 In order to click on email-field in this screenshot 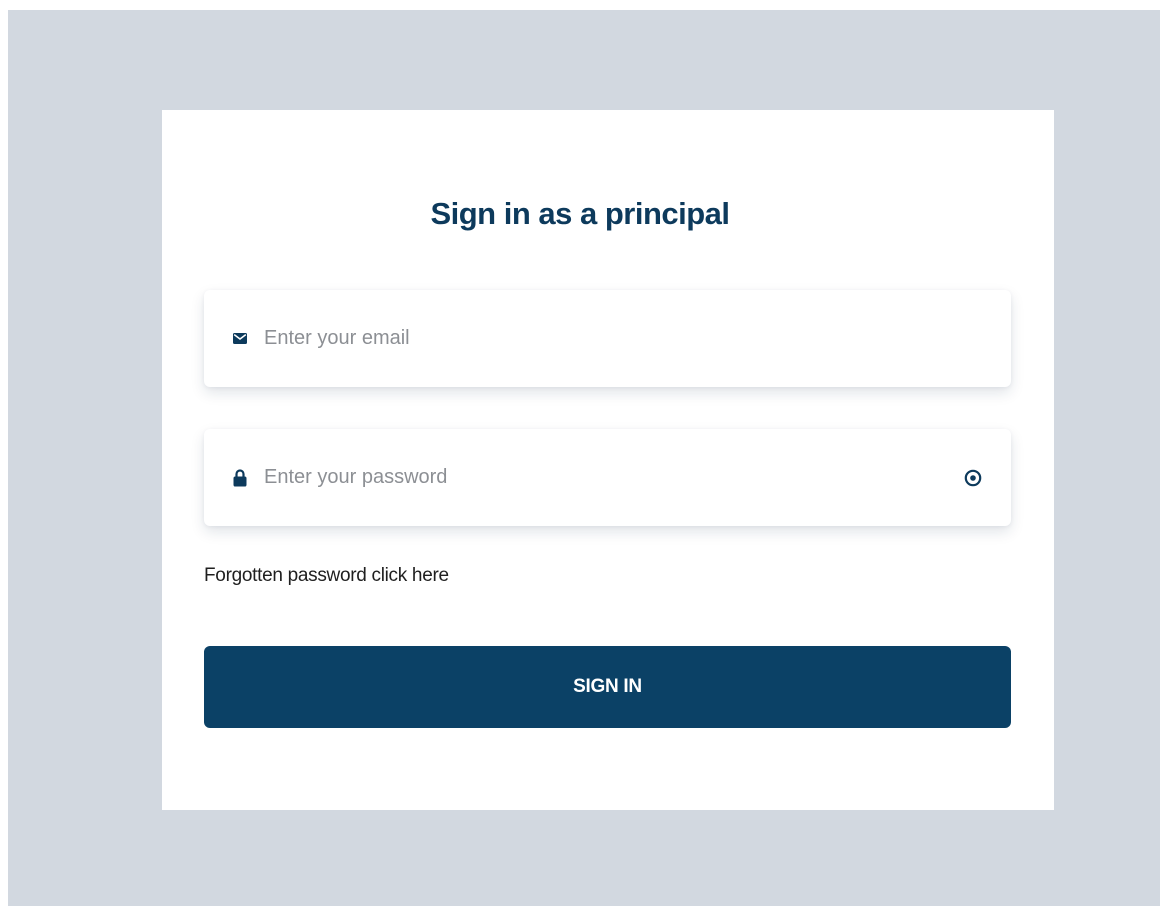, I will do `click(607, 338)`.